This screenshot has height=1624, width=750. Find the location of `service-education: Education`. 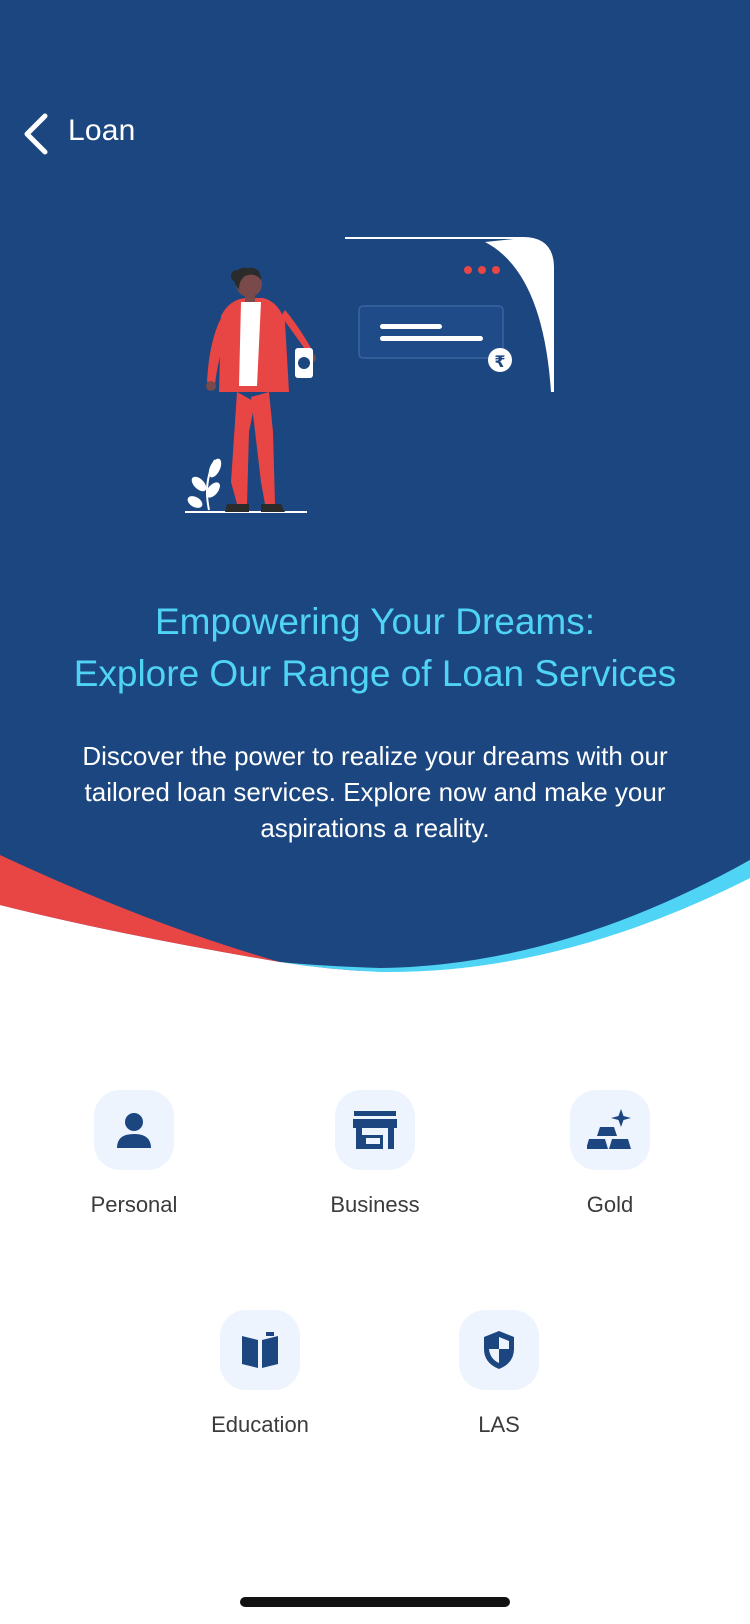

service-education: Education is located at coordinates (260, 1374).